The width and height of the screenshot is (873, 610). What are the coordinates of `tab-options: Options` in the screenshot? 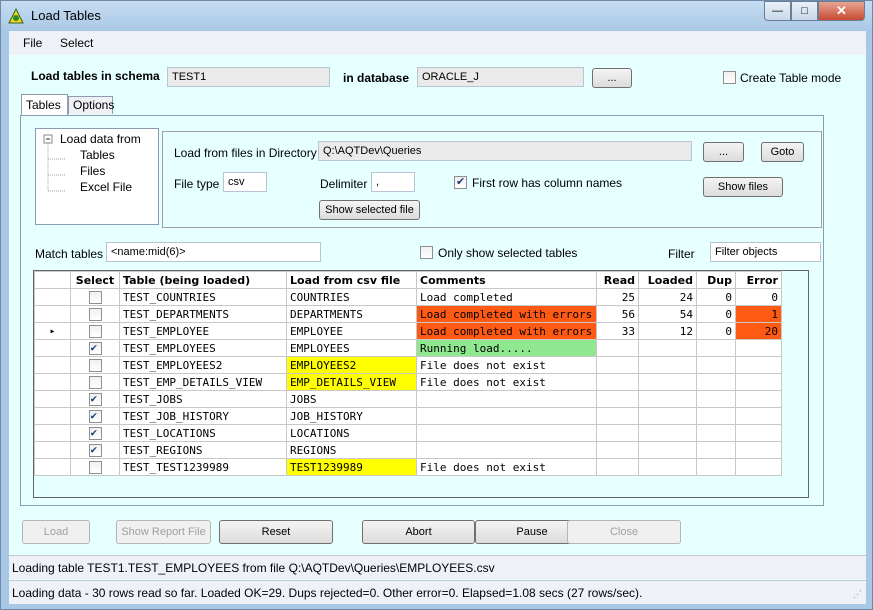 It's located at (91, 105).